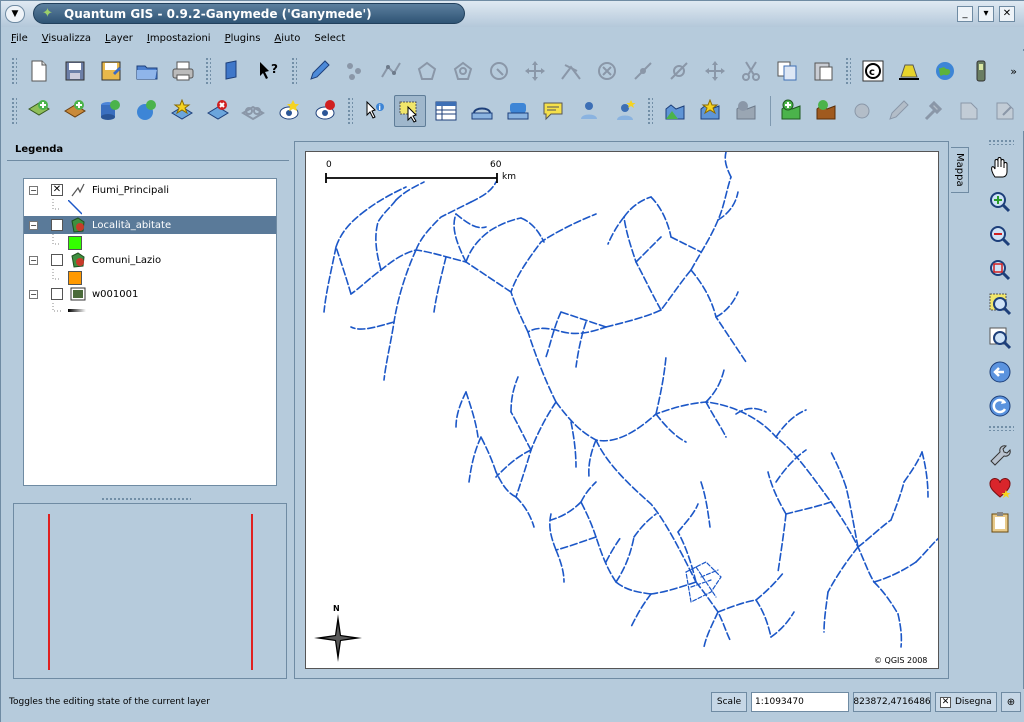 This screenshot has width=1024, height=722. I want to click on map-tab: Mappa, so click(960, 170).